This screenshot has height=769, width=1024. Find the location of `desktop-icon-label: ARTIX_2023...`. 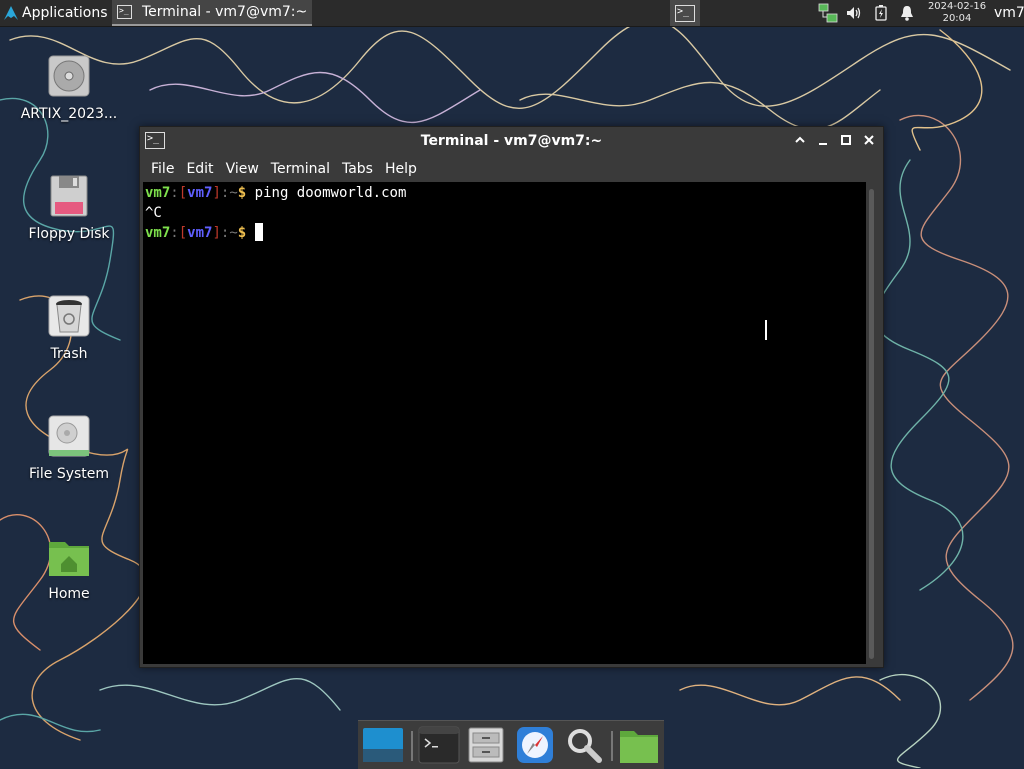

desktop-icon-label: ARTIX_2023... is located at coordinates (69, 114).